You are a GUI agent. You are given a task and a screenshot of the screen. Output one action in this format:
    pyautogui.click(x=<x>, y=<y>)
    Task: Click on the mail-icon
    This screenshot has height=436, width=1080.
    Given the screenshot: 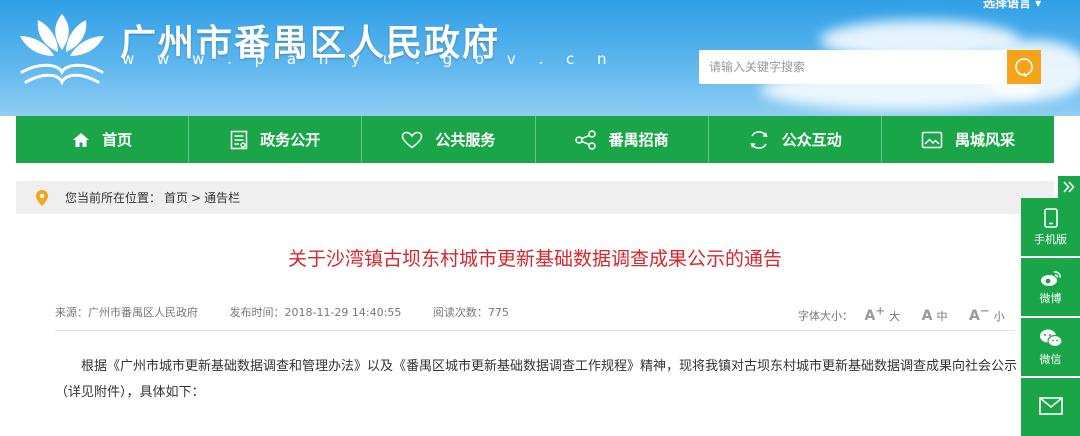 What is the action you would take?
    pyautogui.click(x=1050, y=405)
    